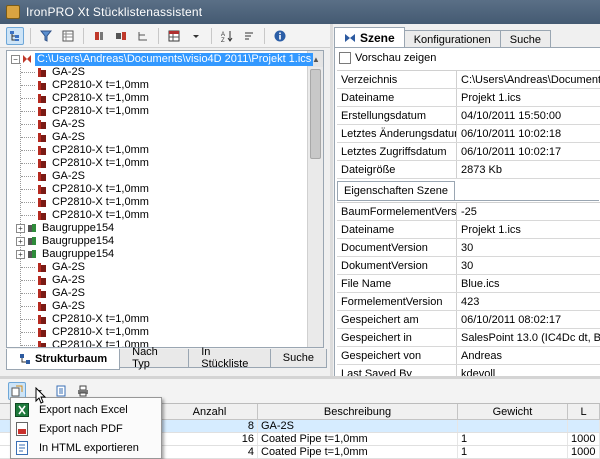 This screenshot has width=600, height=459. What do you see at coordinates (227, 36) in the screenshot?
I see `sort-button: AZ` at bounding box center [227, 36].